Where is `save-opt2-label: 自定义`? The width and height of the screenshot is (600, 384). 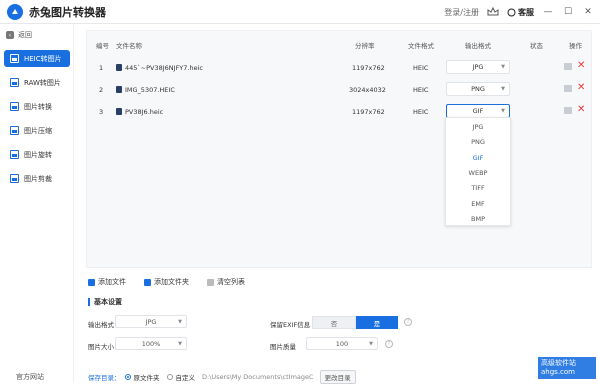 save-opt2-label: 自定义 is located at coordinates (185, 378).